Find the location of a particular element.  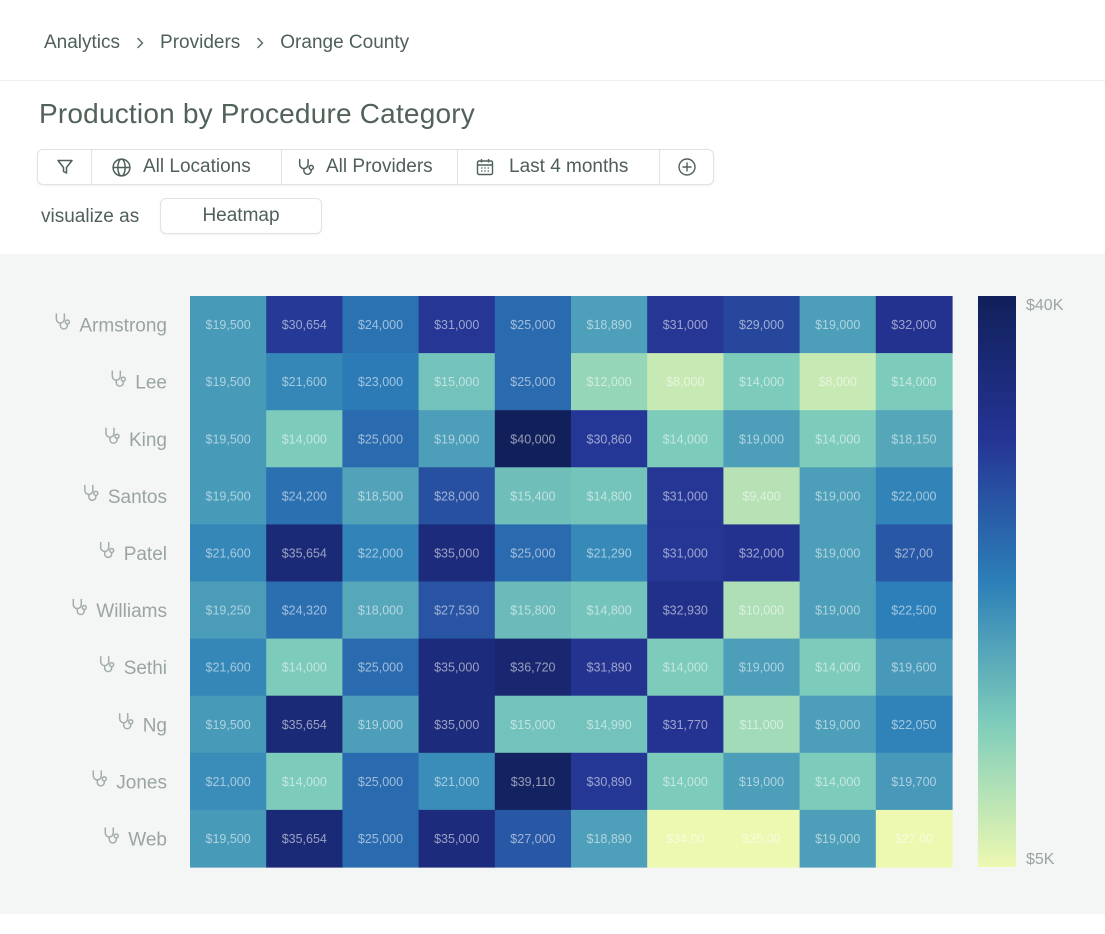

cell-value-label: $29,000 is located at coordinates (761, 325).